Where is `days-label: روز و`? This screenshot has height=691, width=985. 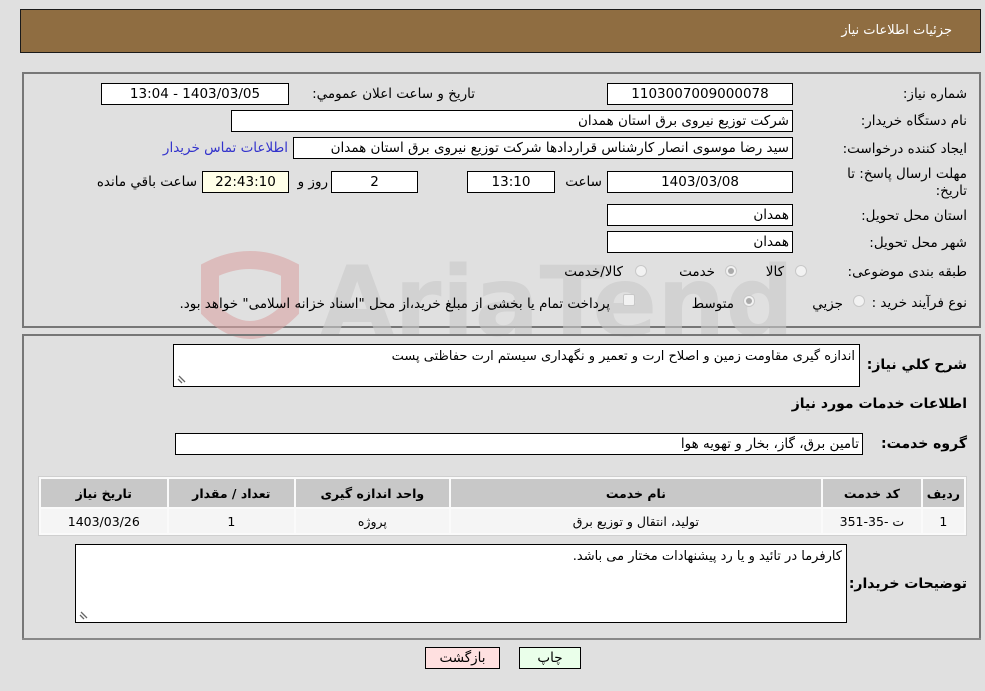
days-label: روز و is located at coordinates (312, 182).